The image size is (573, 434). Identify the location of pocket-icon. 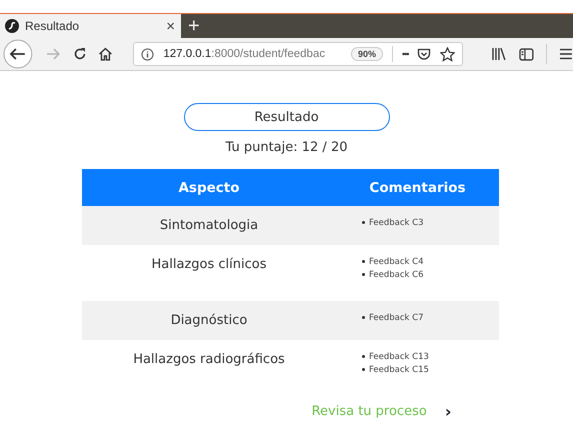
(424, 54).